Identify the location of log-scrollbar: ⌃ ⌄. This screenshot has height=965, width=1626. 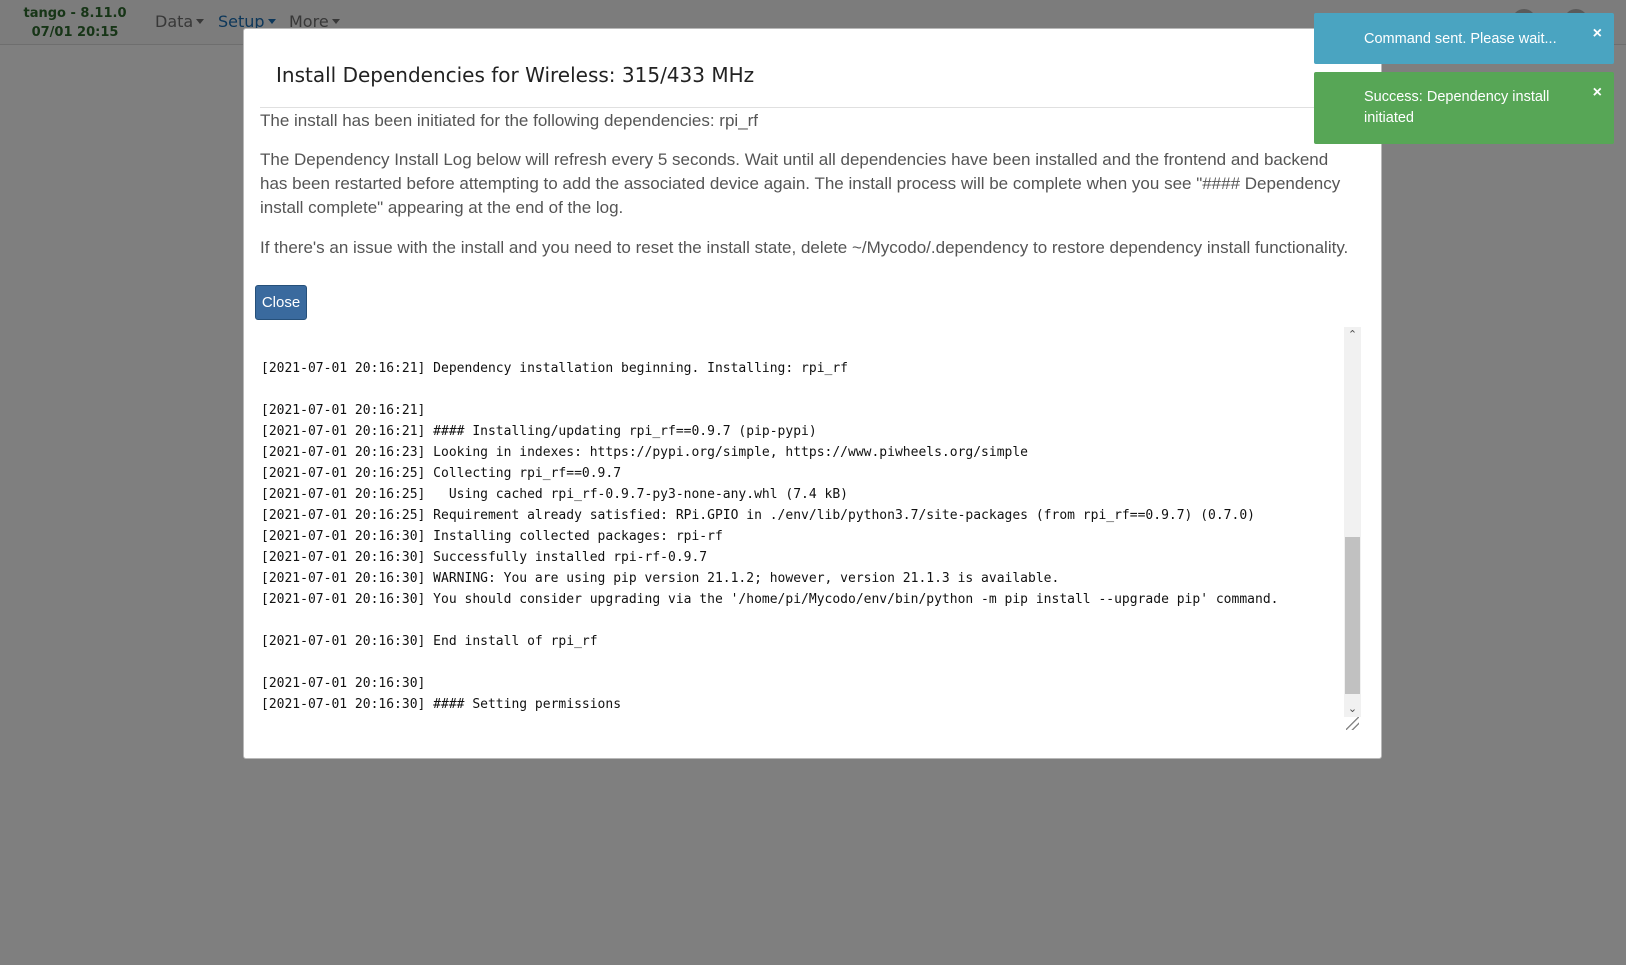
(1352, 522).